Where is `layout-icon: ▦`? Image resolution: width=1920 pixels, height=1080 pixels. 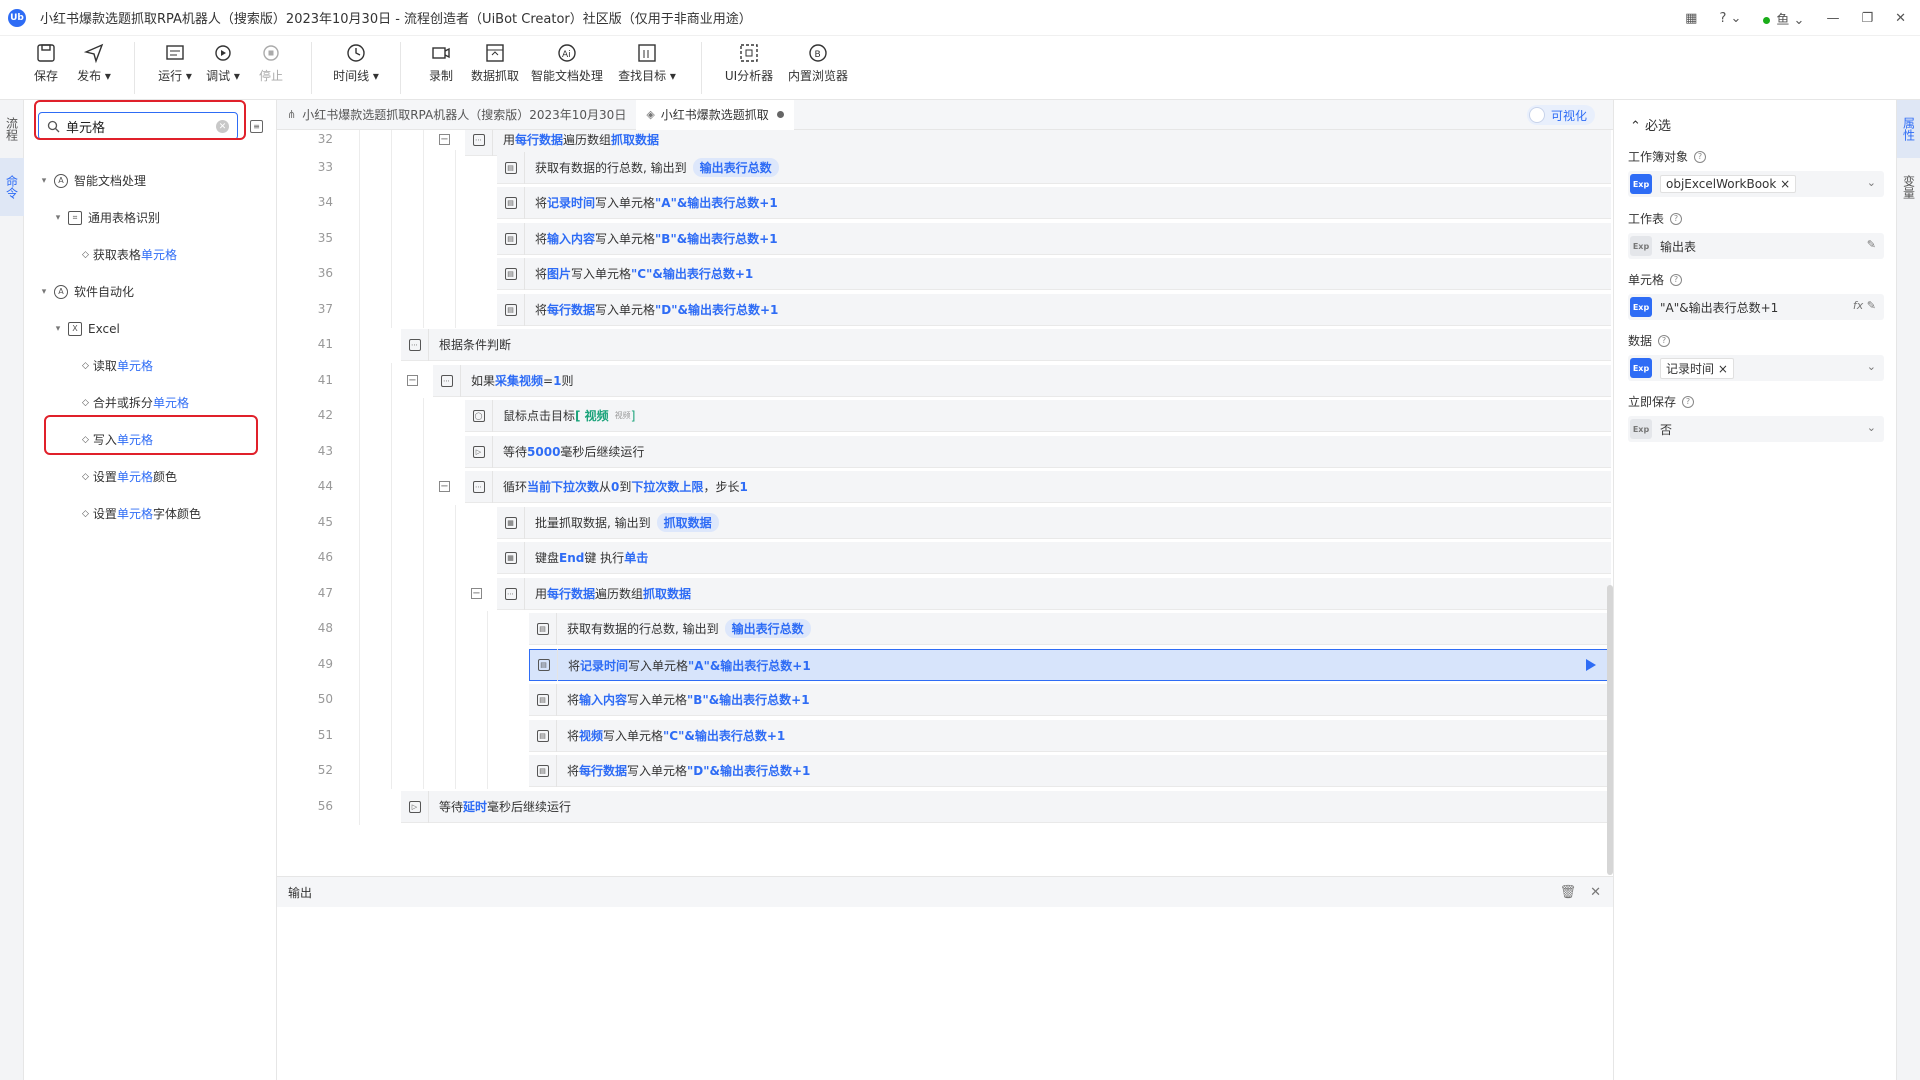 layout-icon: ▦ is located at coordinates (1691, 18).